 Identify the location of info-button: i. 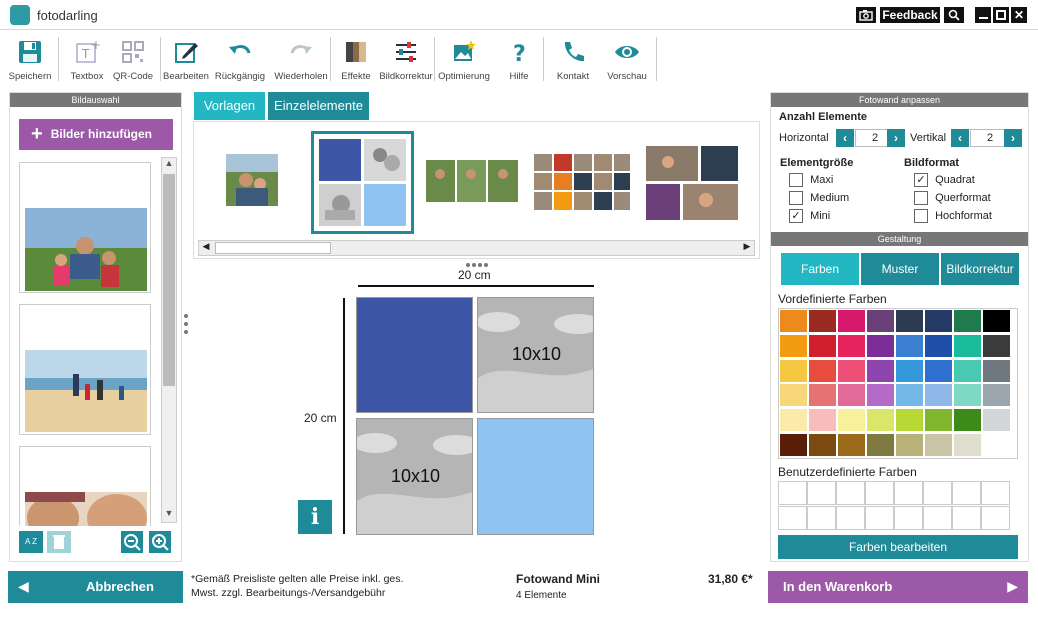
(315, 517).